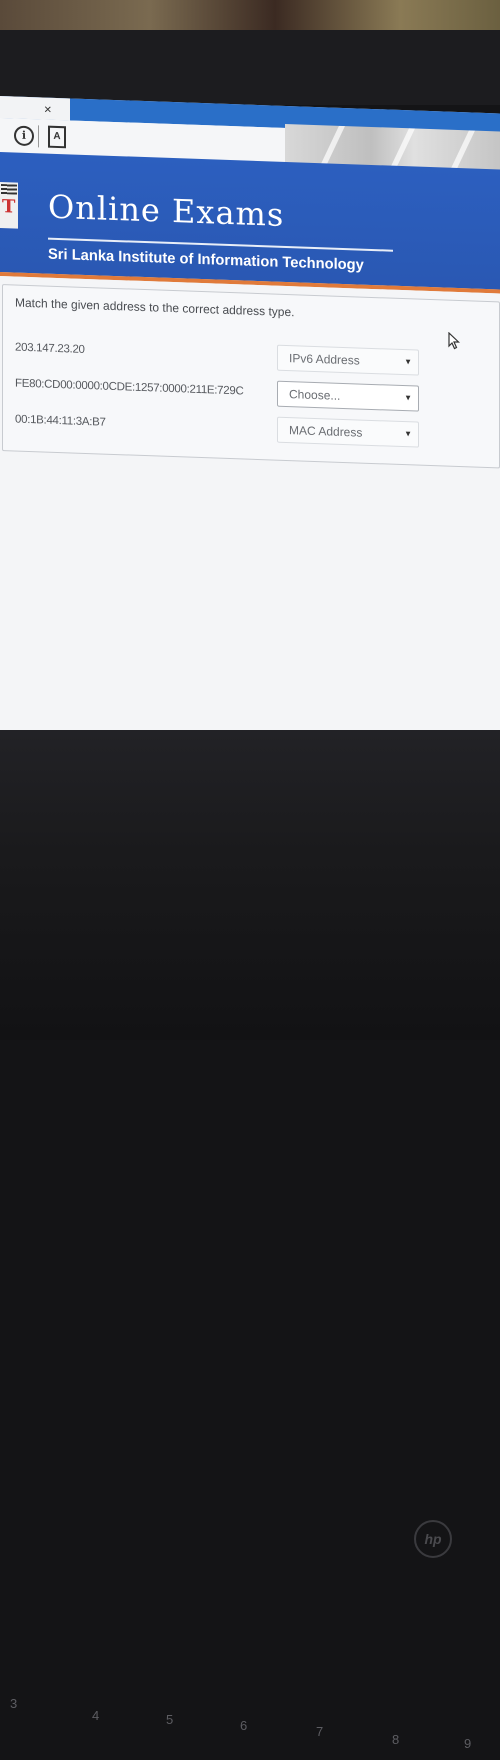  I want to click on hp-logo: hp, so click(433, 1539).